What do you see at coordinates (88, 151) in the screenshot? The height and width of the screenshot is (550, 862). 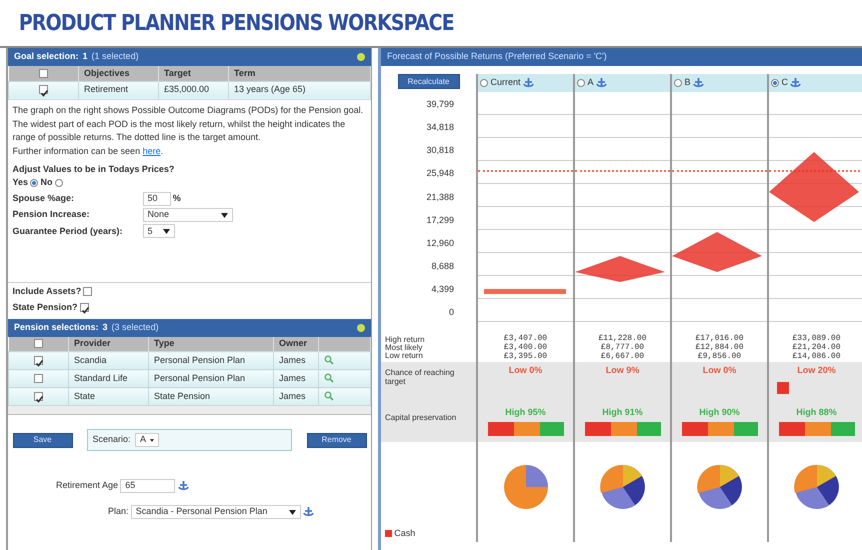 I see `info-text: Further information can be seen here.` at bounding box center [88, 151].